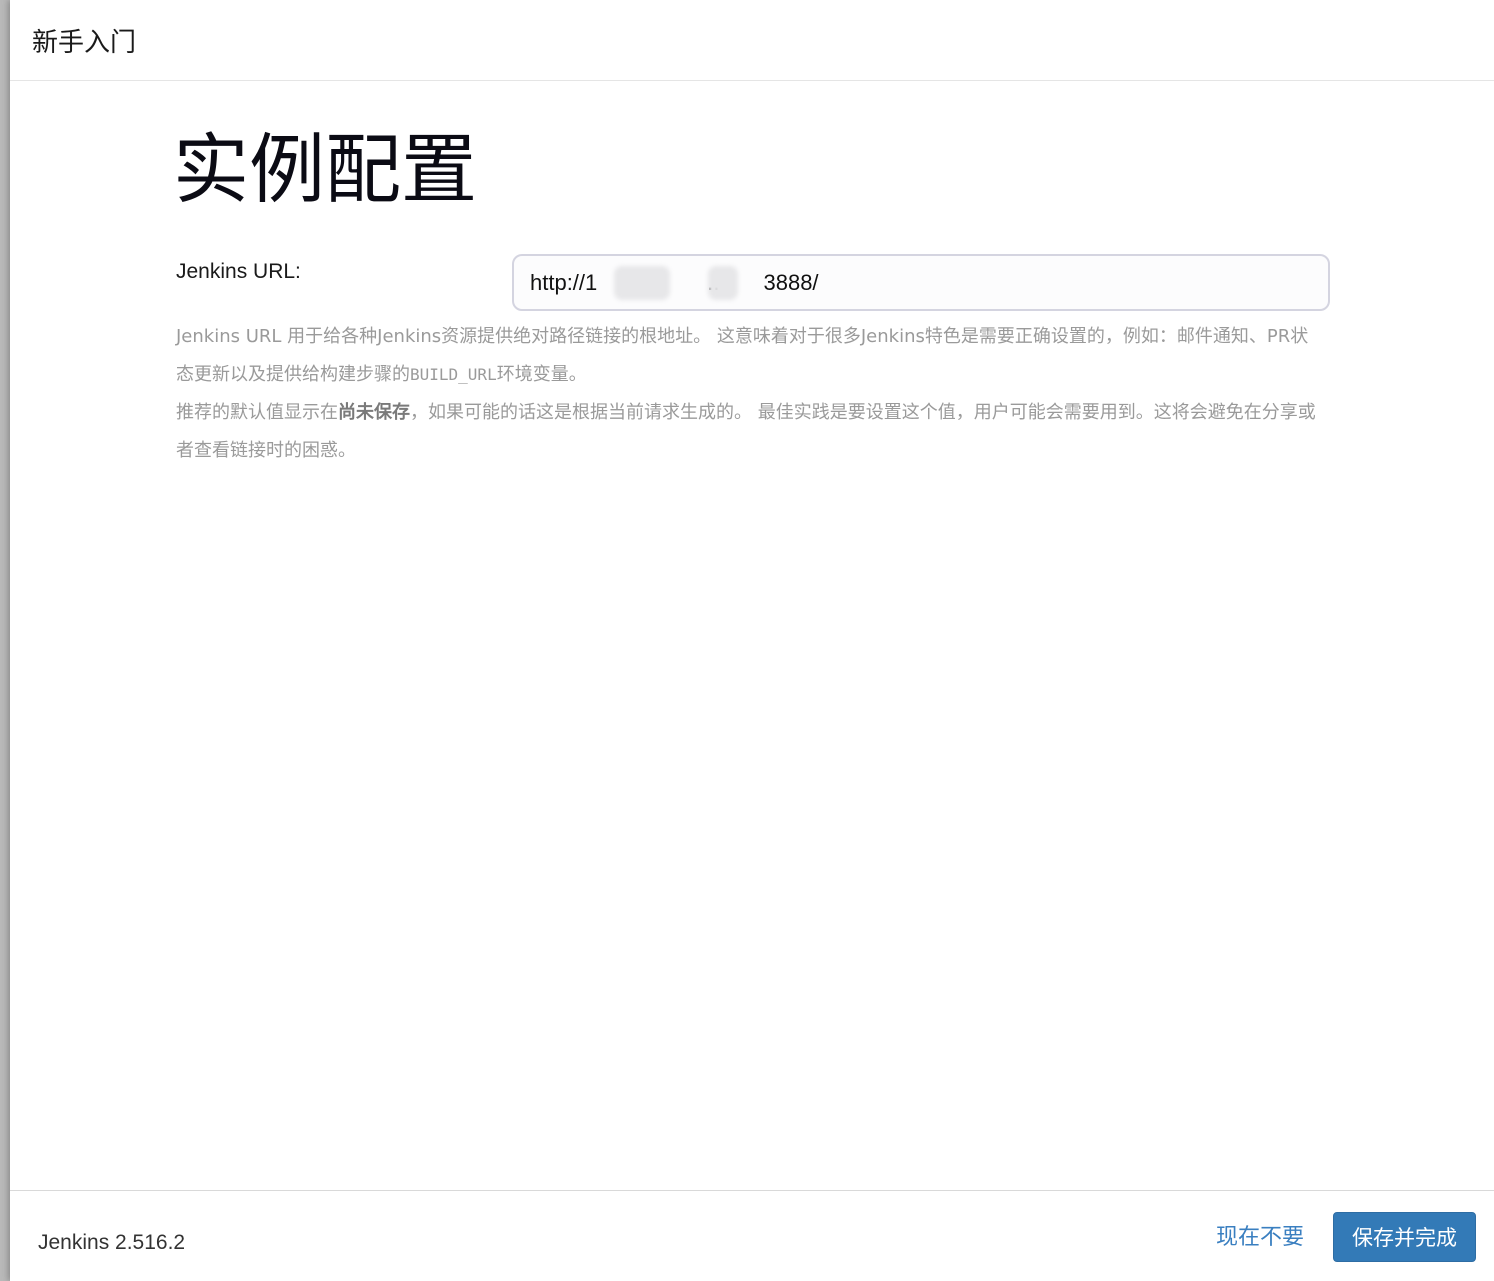  Describe the element at coordinates (238, 271) in the screenshot. I see `jenkins-url-label: Jenkins URL:` at that location.